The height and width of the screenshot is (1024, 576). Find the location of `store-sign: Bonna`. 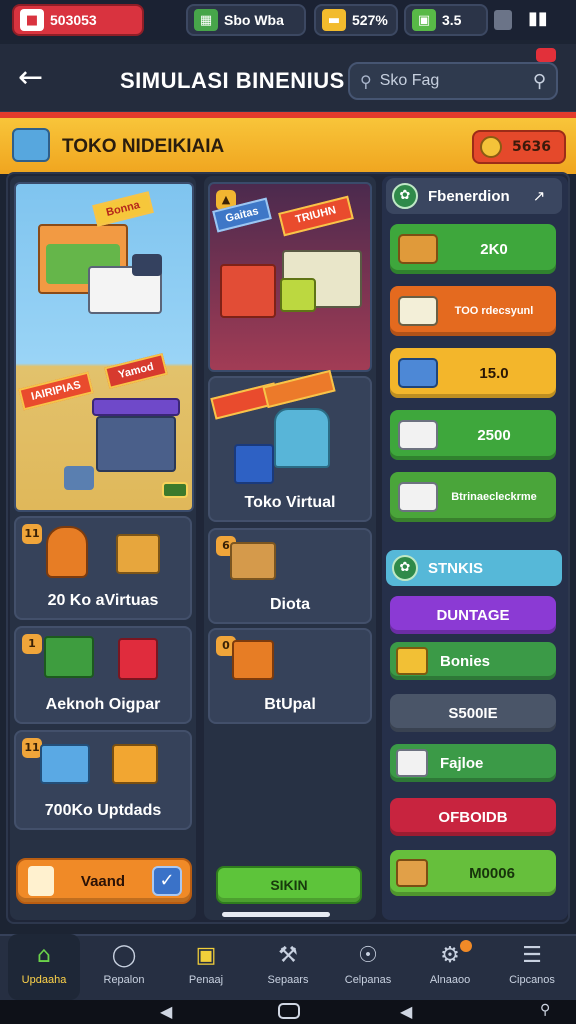

store-sign: Bonna is located at coordinates (123, 209).